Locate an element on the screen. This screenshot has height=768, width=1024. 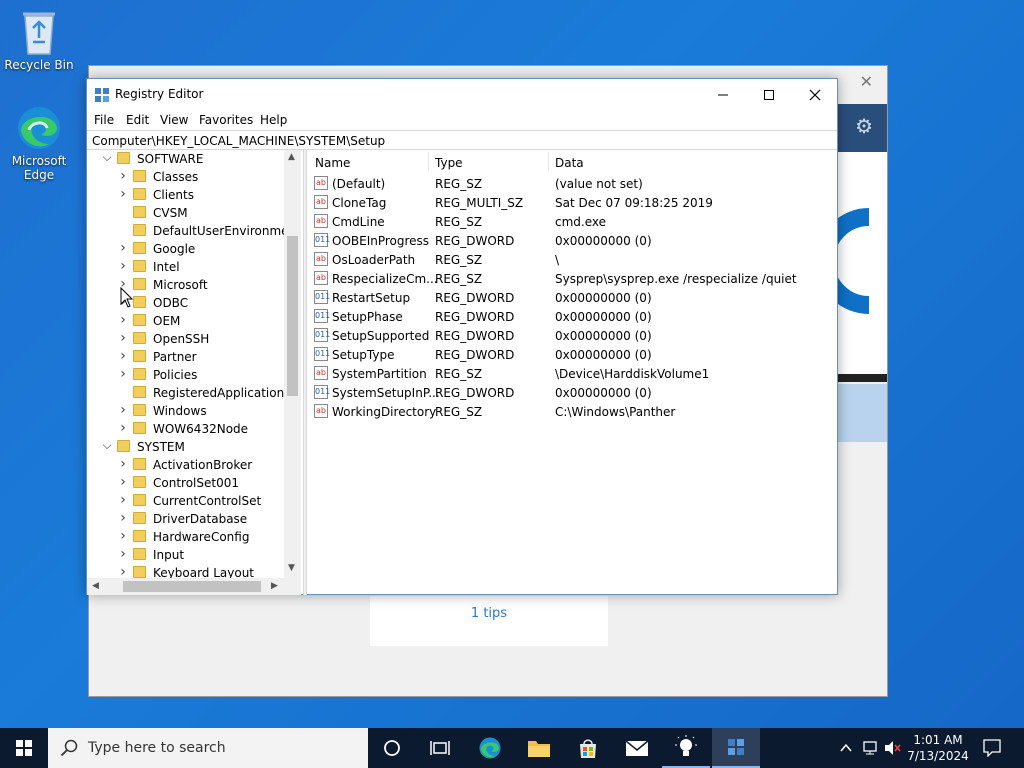
tree-item-label: OEM is located at coordinates (167, 321).